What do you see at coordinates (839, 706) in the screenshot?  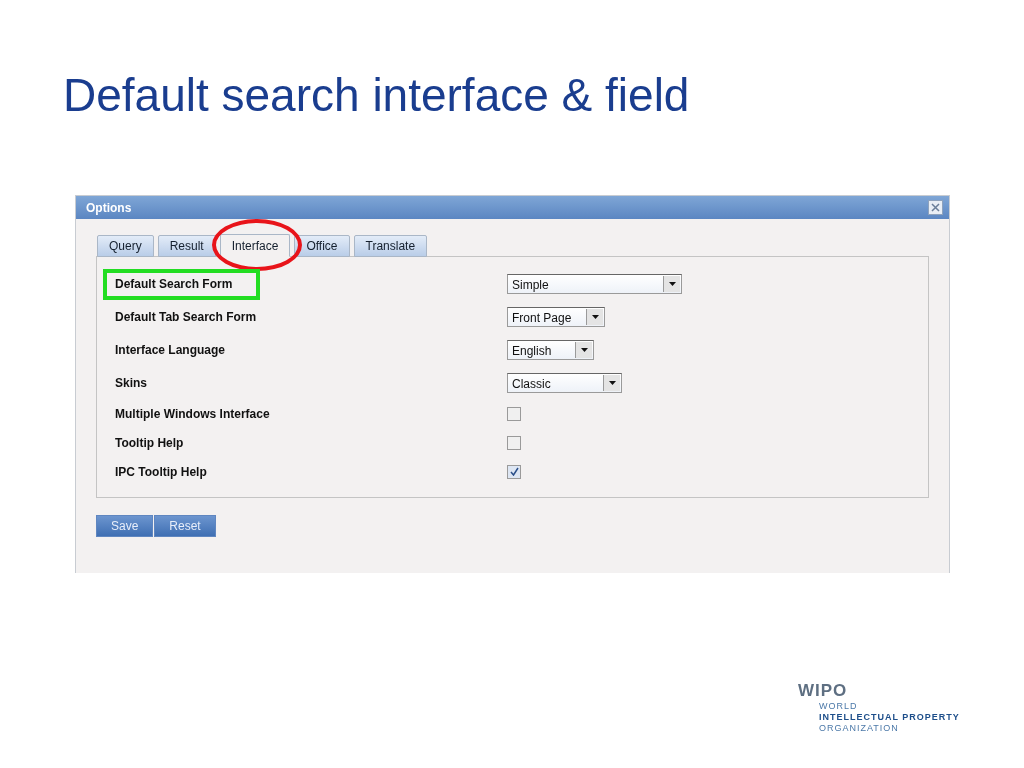 I see `logo-text: WORLD` at bounding box center [839, 706].